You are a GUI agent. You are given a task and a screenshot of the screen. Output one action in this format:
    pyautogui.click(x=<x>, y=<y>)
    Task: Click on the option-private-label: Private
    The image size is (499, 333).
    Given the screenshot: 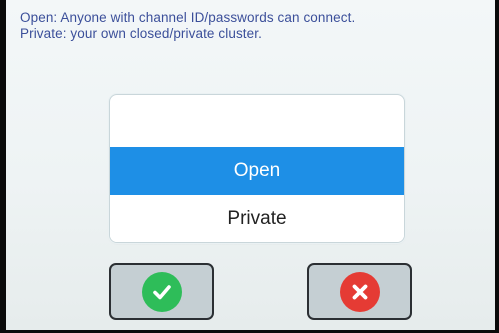 What is the action you would take?
    pyautogui.click(x=257, y=218)
    